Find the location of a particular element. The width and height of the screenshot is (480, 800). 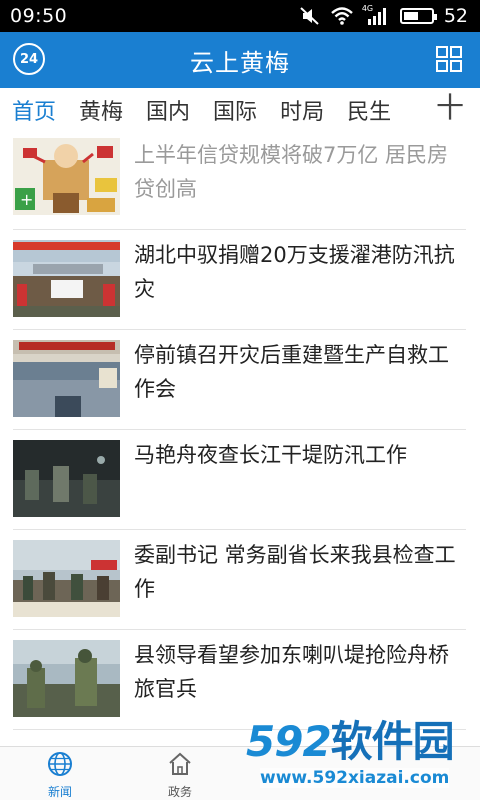

app-header: 24 云上黄梅 is located at coordinates (240, 60).